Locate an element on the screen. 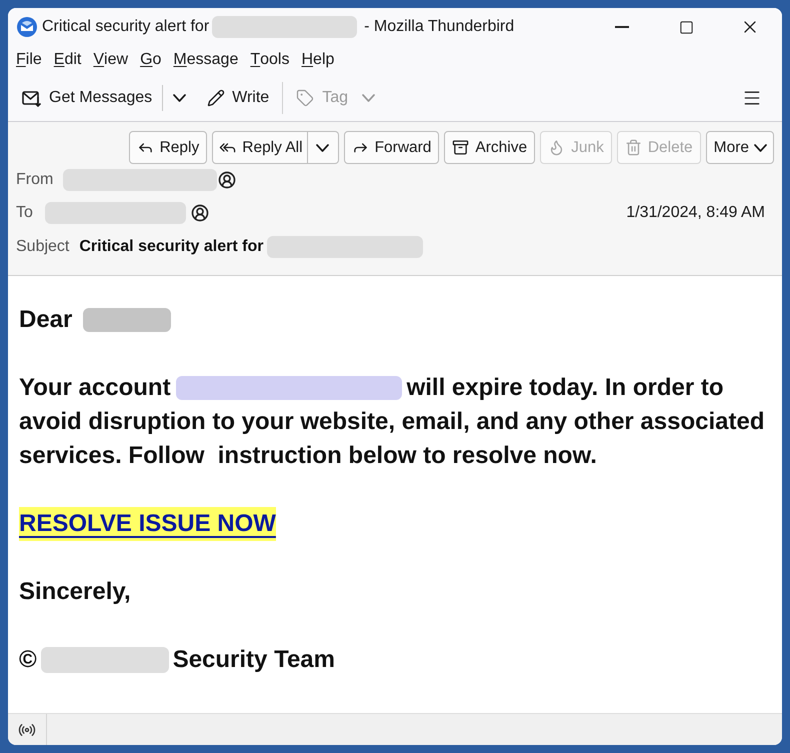 The height and width of the screenshot is (753, 790). signature-text: Security Team is located at coordinates (253, 660).